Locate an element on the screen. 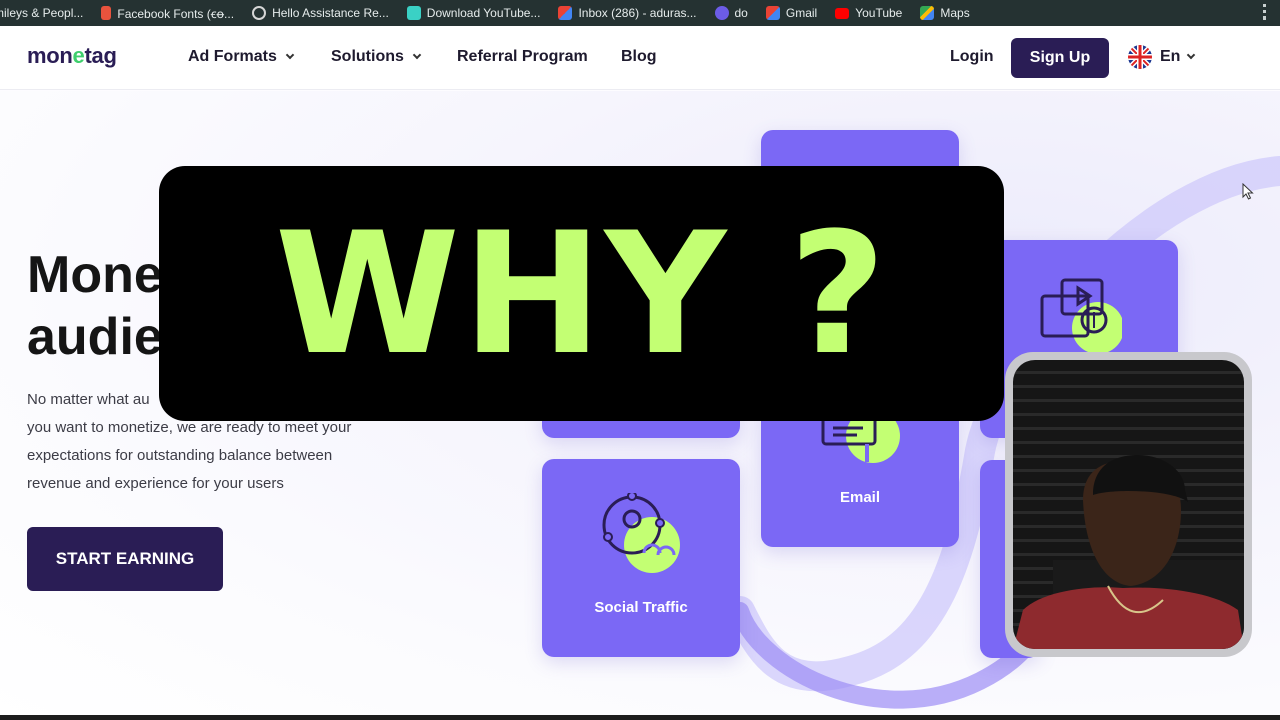 Image resolution: width=1280 pixels, height=720 pixels. nav-label: Referral Program is located at coordinates (522, 56).